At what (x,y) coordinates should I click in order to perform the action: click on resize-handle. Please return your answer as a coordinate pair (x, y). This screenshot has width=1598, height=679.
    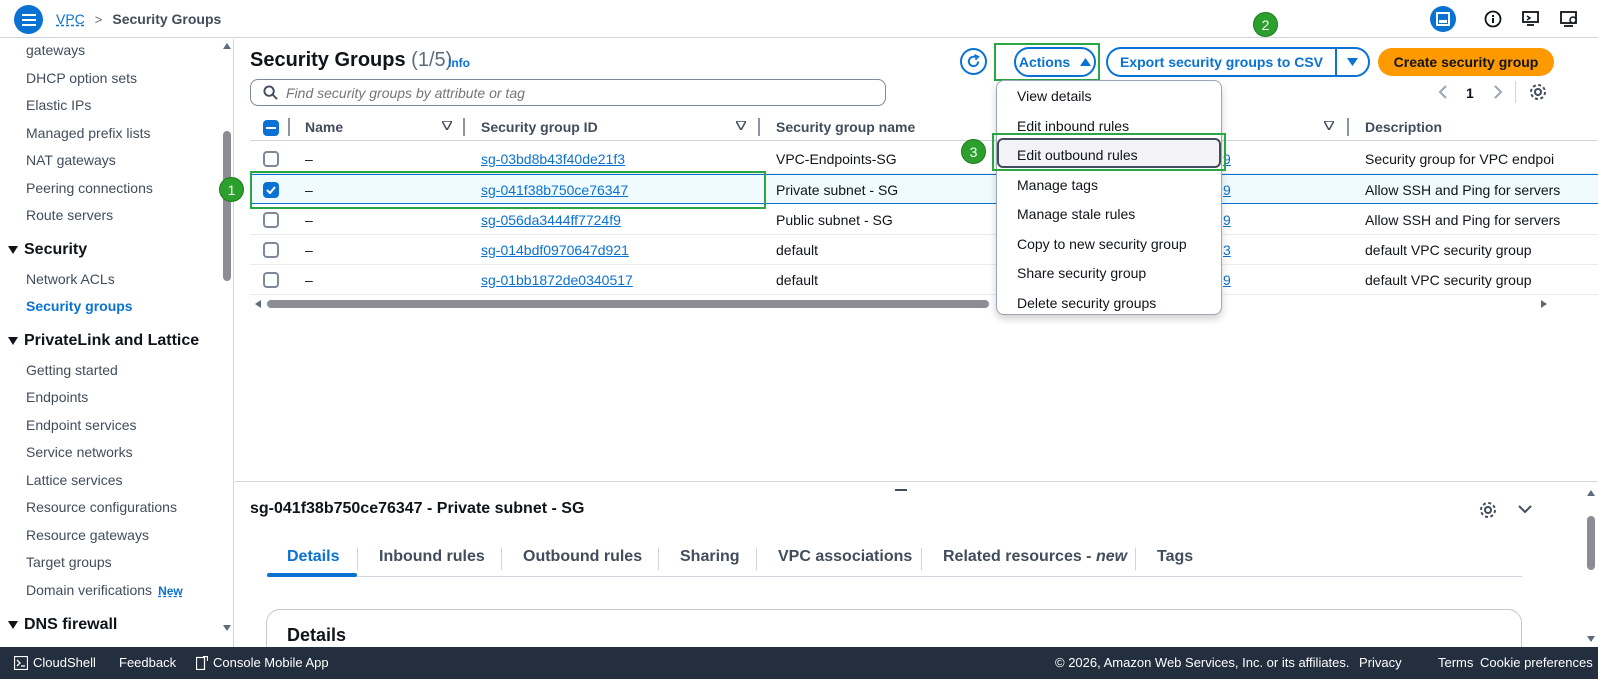
    Looking at the image, I should click on (901, 490).